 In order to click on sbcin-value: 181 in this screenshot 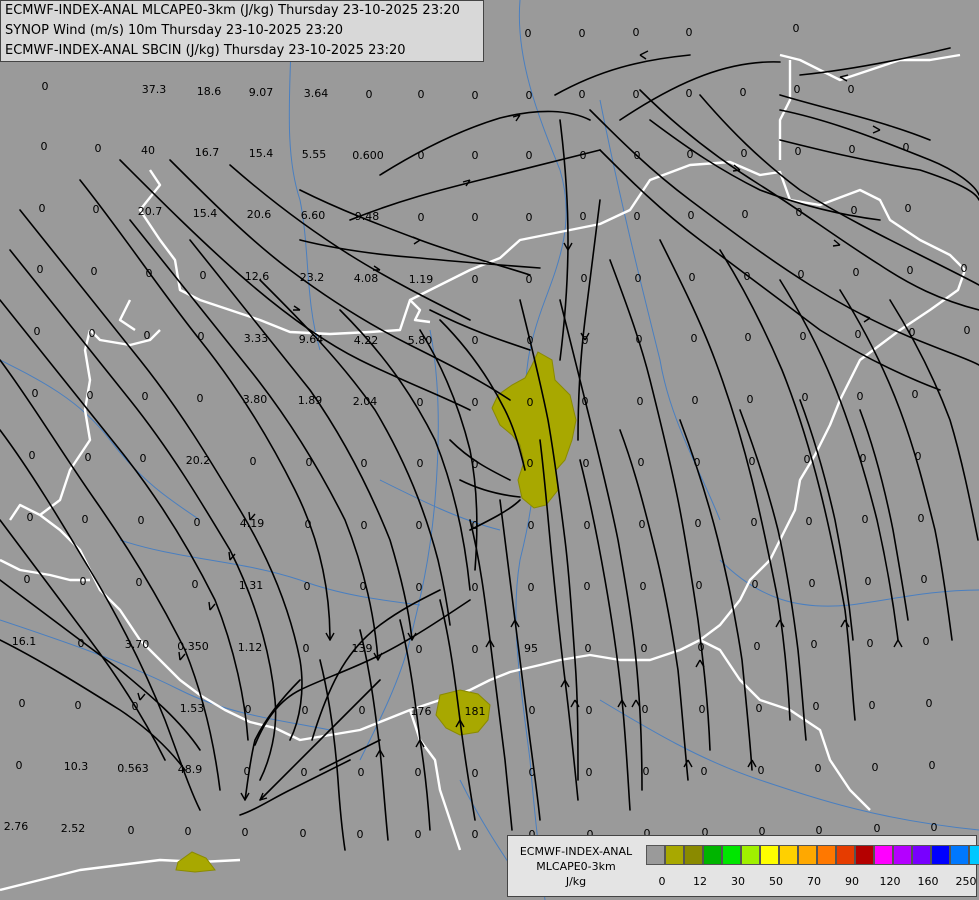, I will do `click(475, 711)`.